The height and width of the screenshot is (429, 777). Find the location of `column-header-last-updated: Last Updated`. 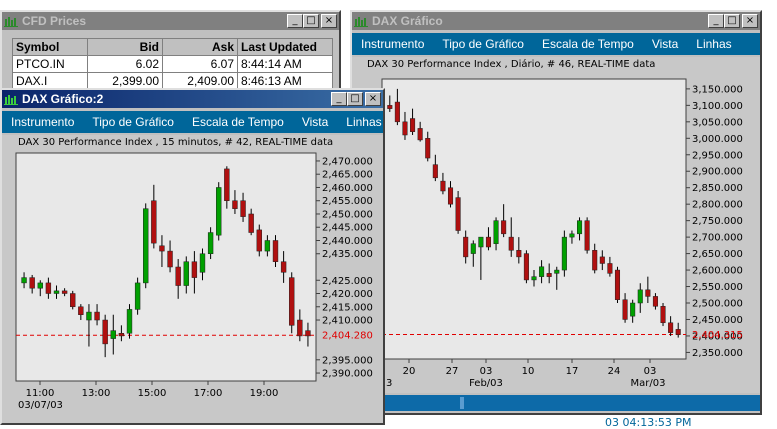

column-header-last-updated: Last Updated is located at coordinates (285, 47).